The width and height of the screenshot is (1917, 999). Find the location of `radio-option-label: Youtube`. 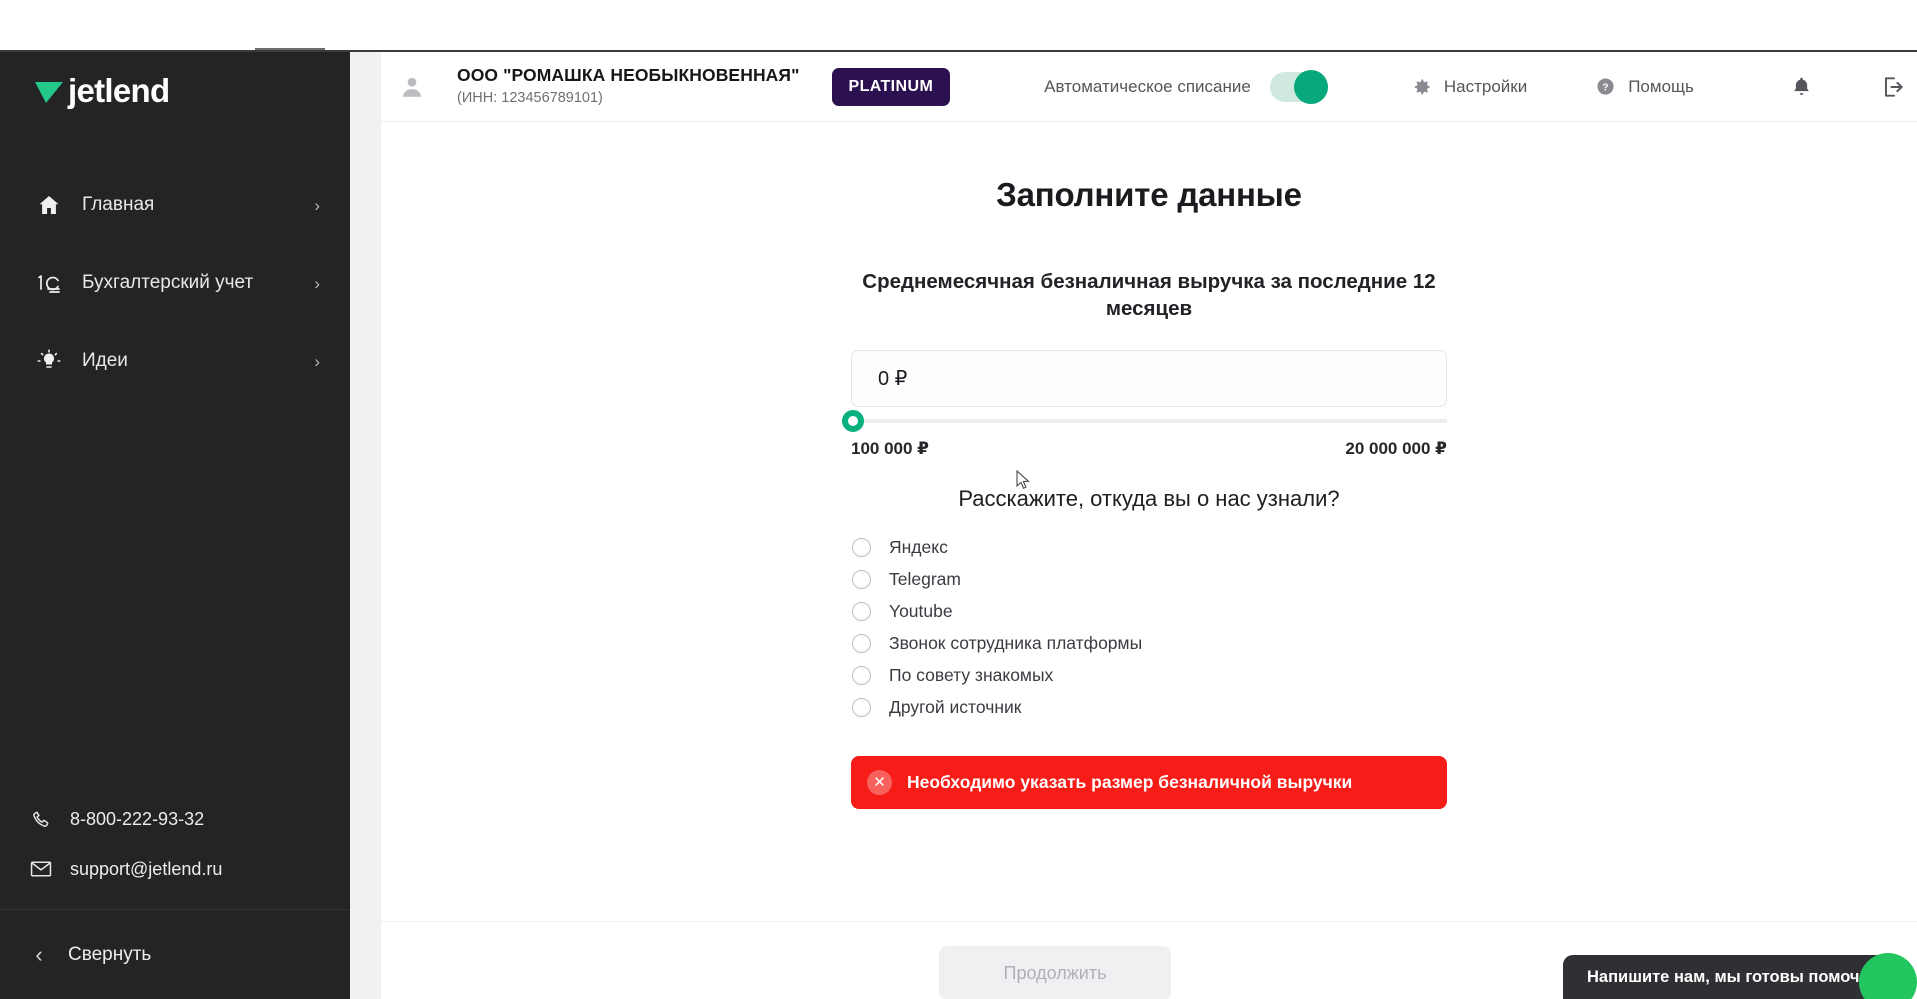

radio-option-label: Youtube is located at coordinates (921, 611).